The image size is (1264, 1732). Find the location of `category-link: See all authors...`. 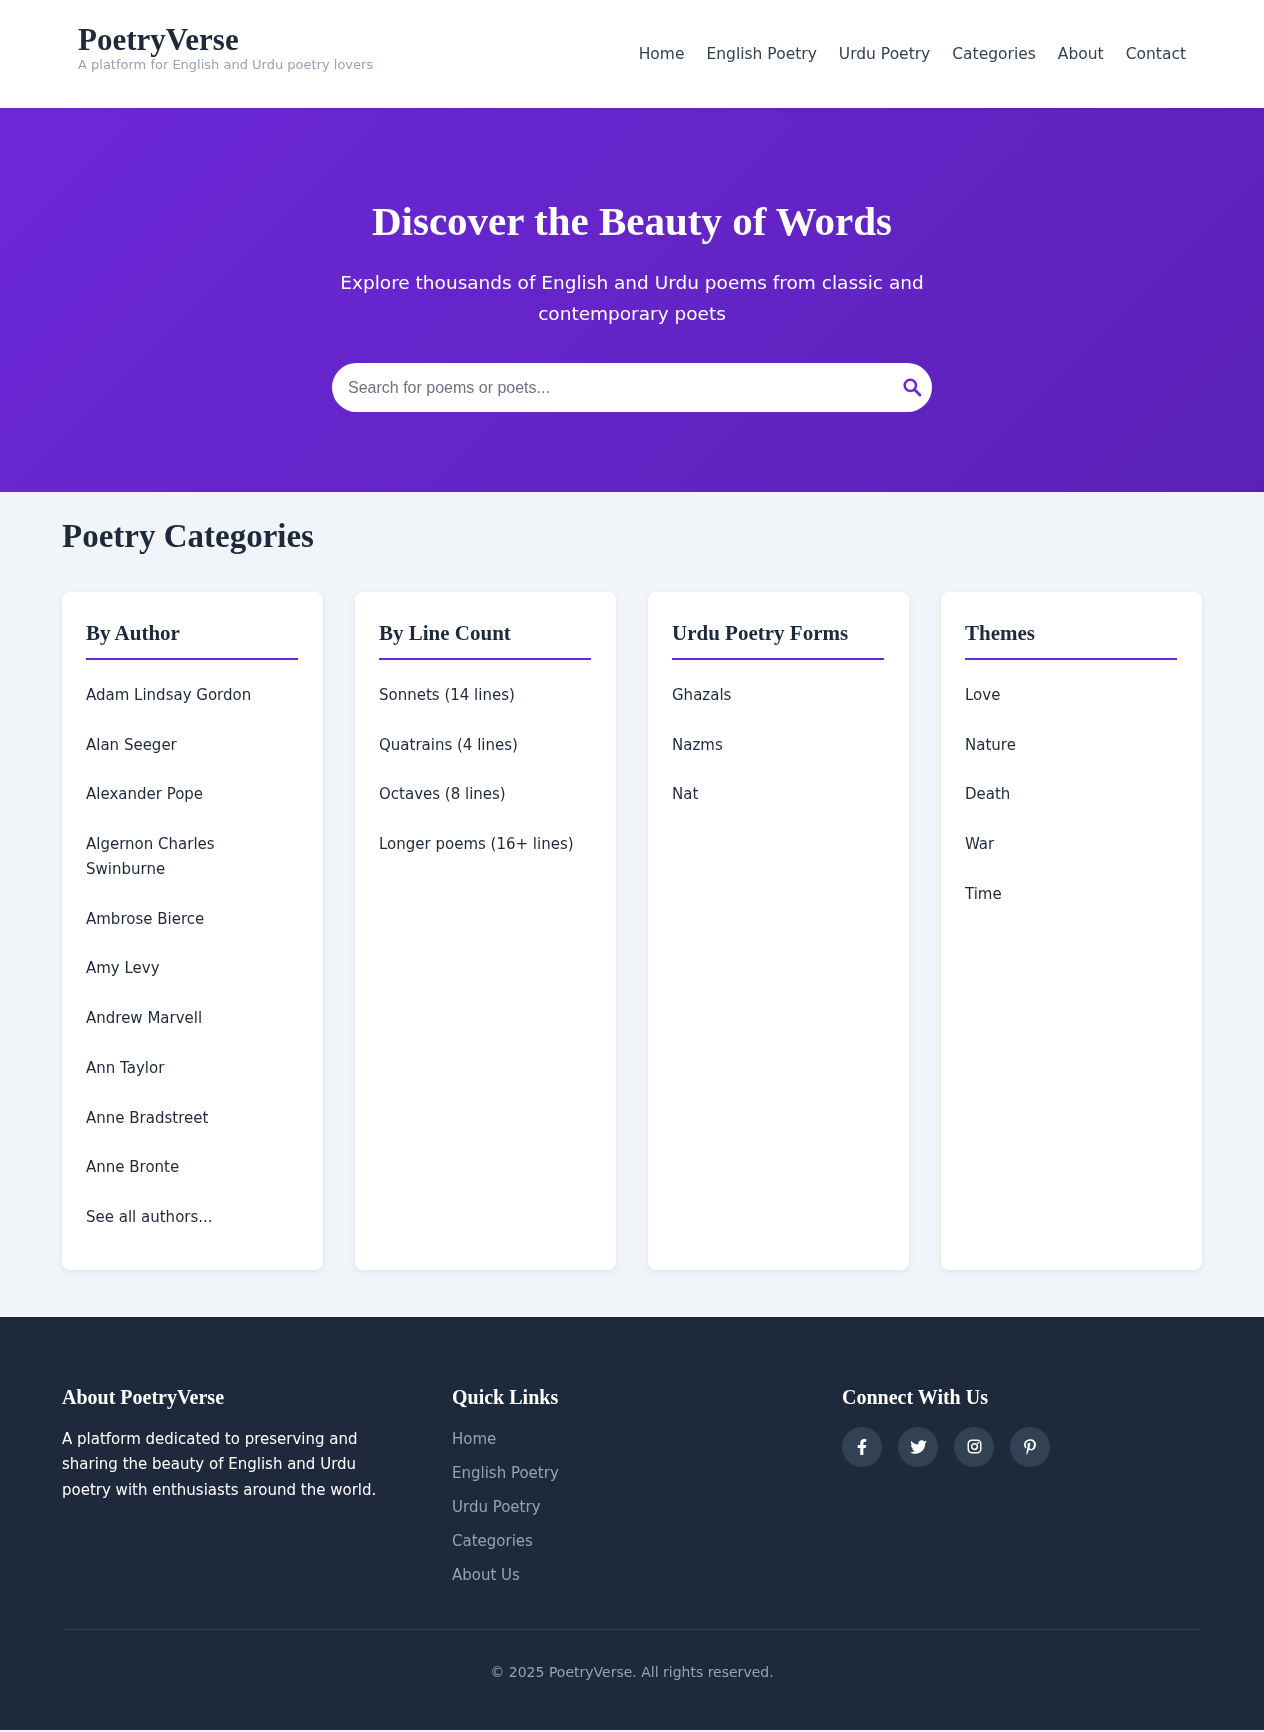

category-link: See all authors... is located at coordinates (149, 1217).